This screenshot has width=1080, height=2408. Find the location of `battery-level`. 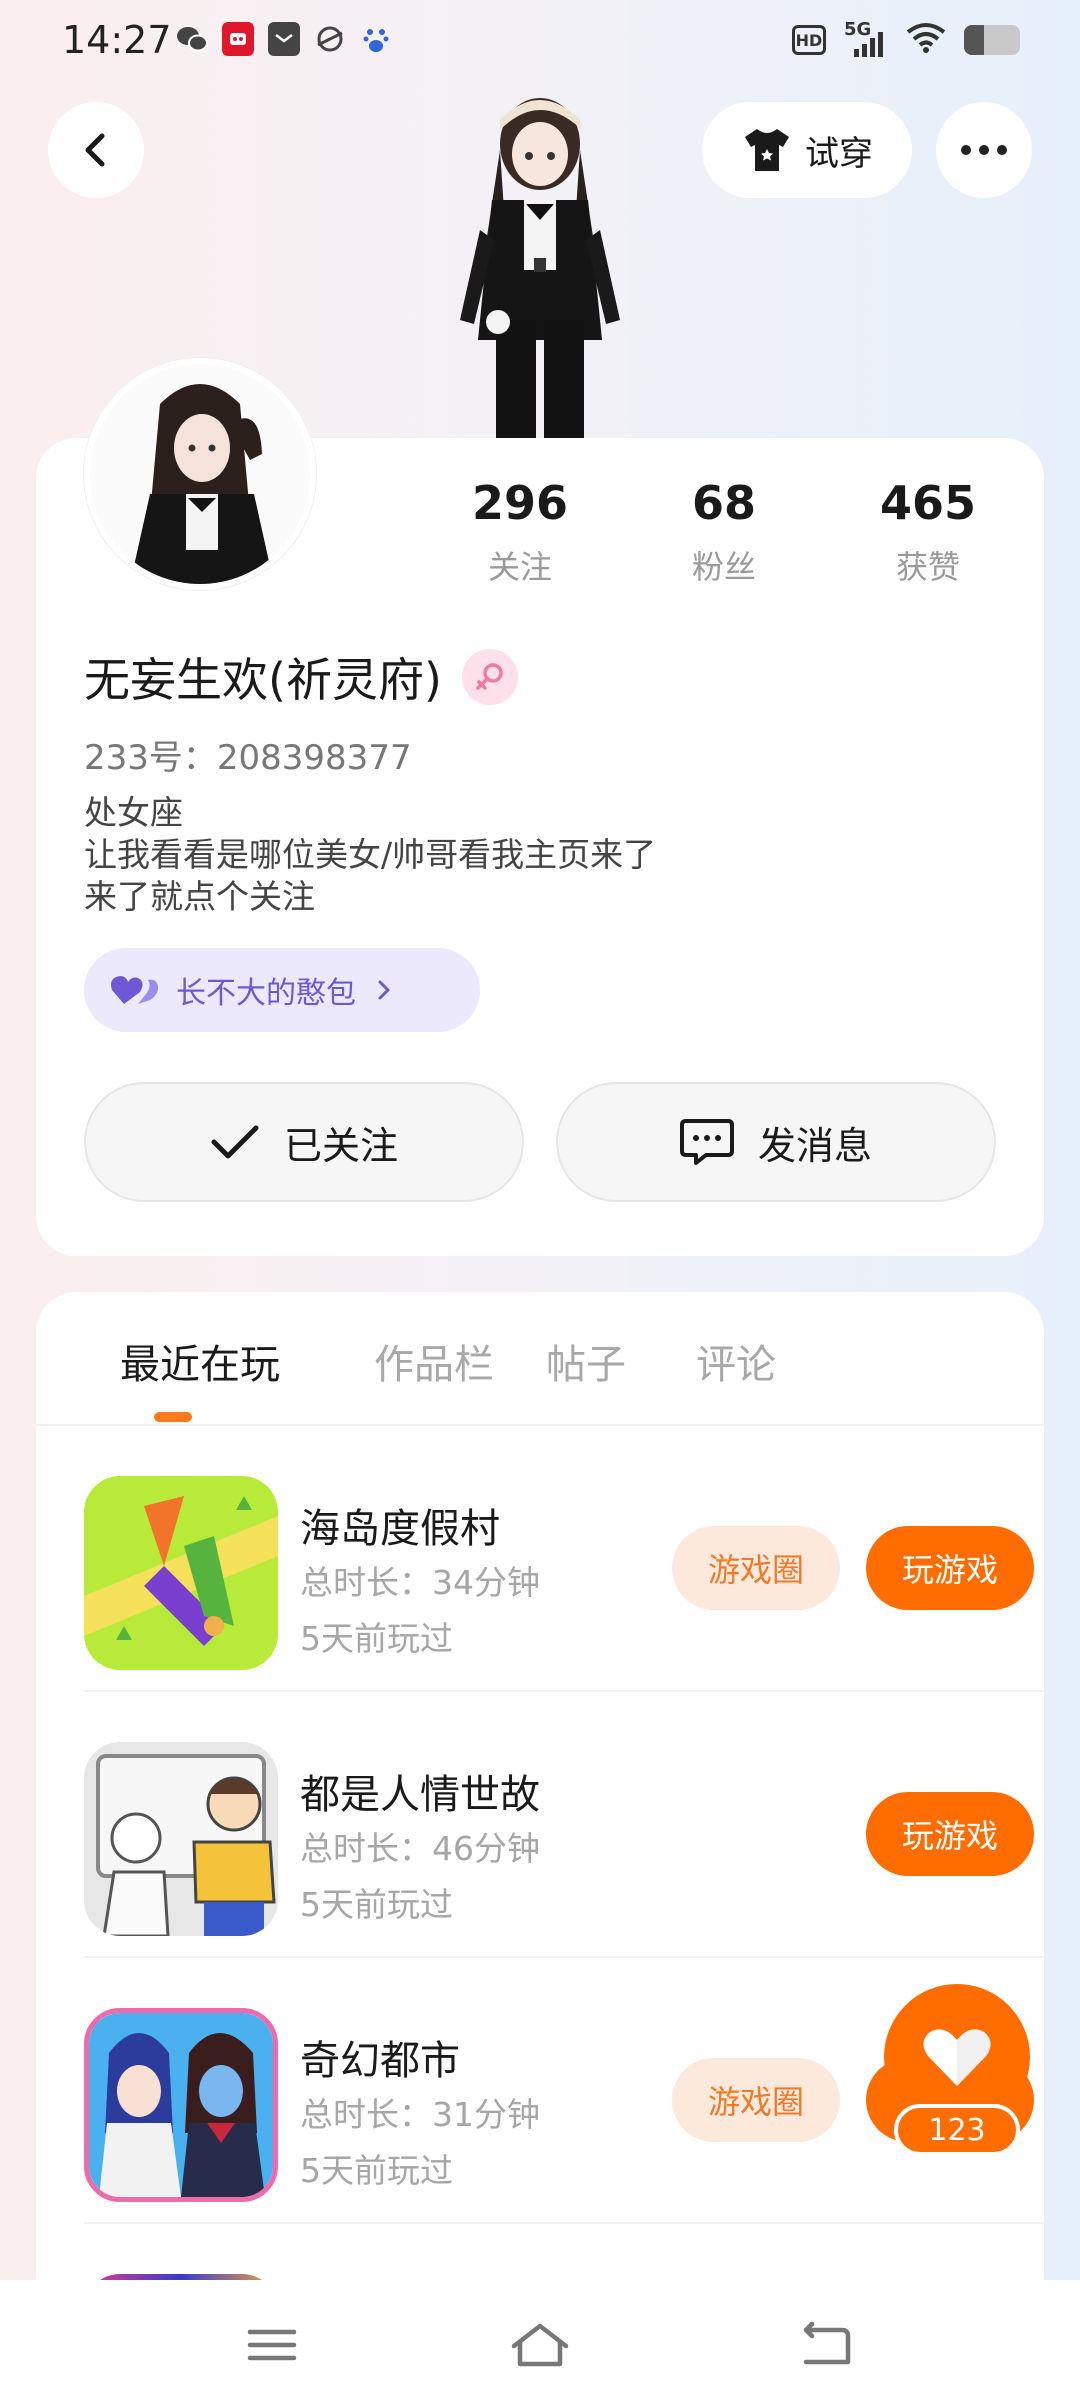

battery-level is located at coordinates (974, 40).